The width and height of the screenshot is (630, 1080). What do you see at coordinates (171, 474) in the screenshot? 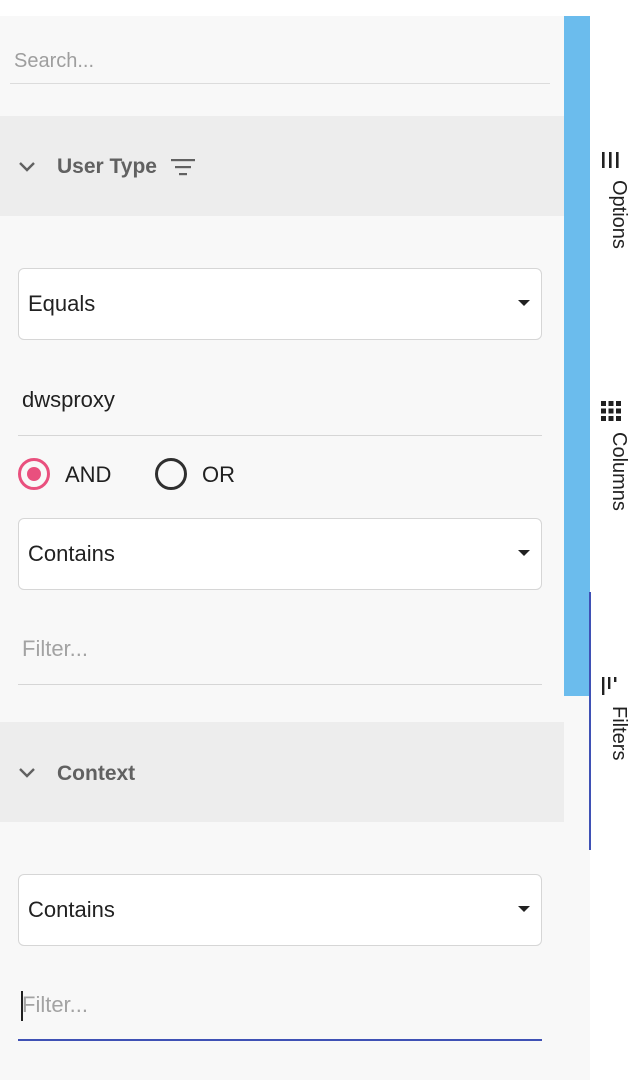
I see `or-radio` at bounding box center [171, 474].